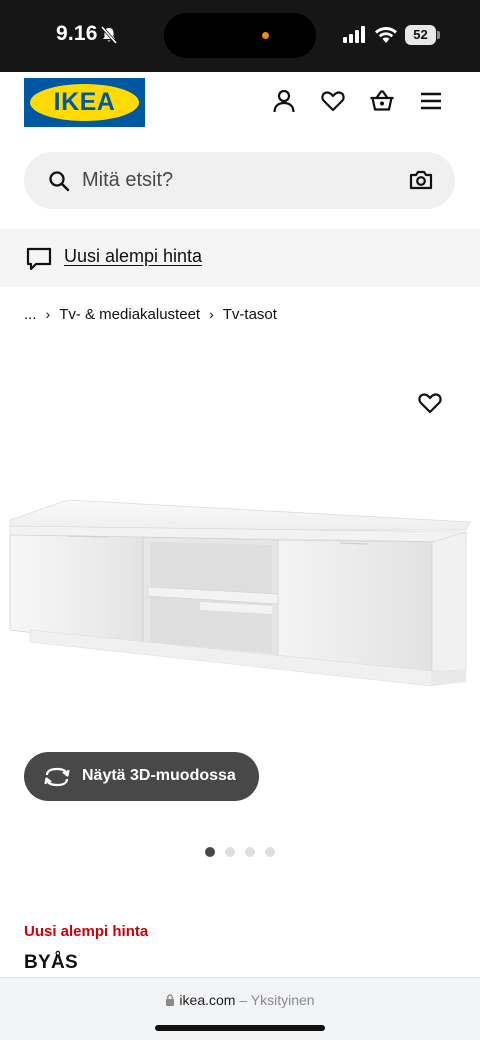 The height and width of the screenshot is (1040, 480). I want to click on private-mode-label: – Yksityinen, so click(277, 1000).